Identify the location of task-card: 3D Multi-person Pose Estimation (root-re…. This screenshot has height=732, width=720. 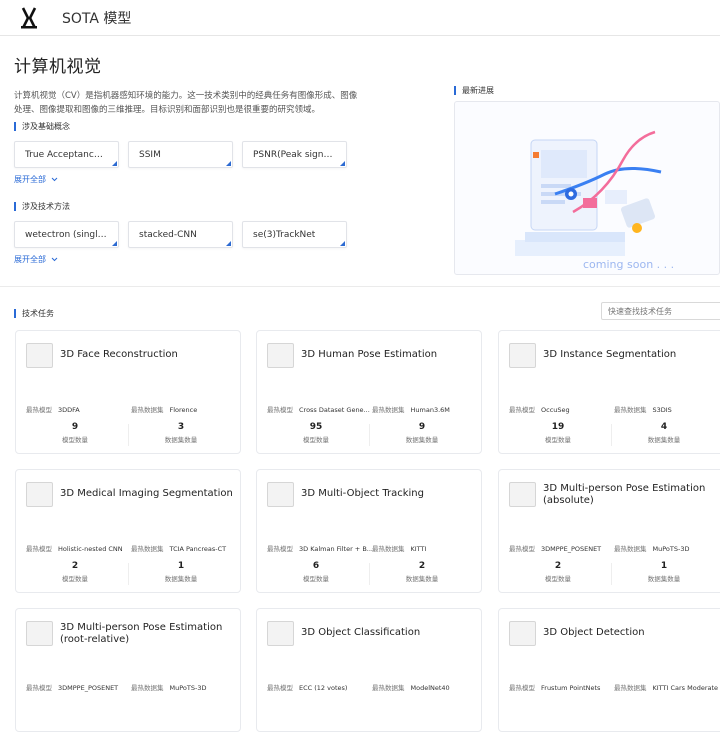
(128, 670).